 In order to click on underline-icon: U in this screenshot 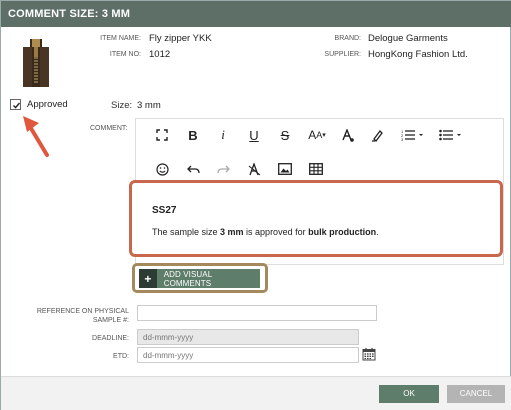, I will do `click(254, 135)`.